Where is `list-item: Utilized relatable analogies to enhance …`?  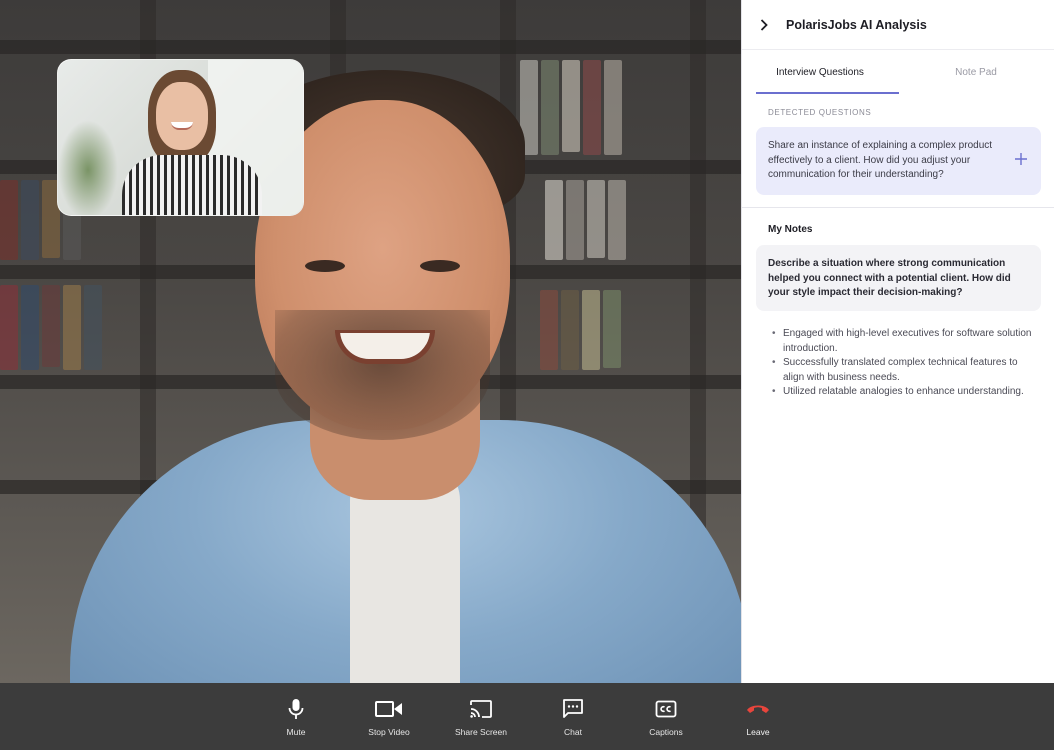
list-item: Utilized relatable analogies to enhance … is located at coordinates (903, 392).